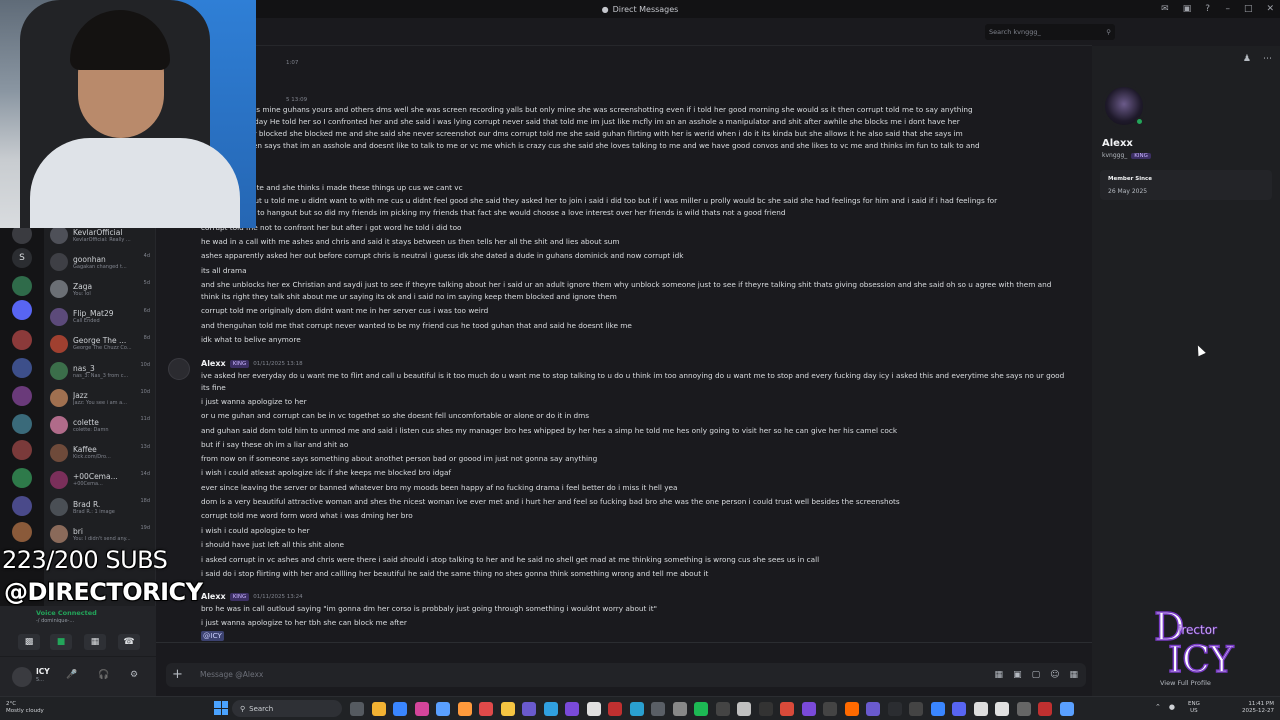  I want to click on dm-item: Kaffee Kick.com/Dro... 13d, so click(102, 453).